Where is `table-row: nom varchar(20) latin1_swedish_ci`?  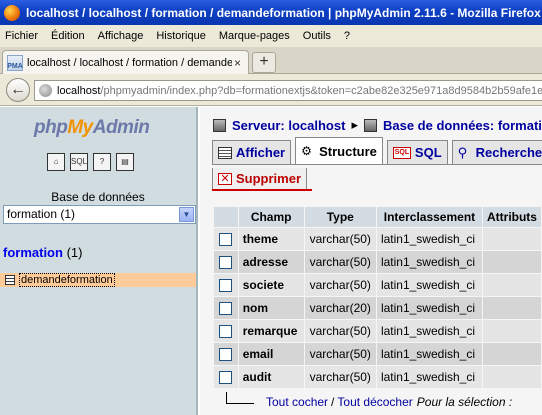
table-row: nom varchar(20) latin1_swedish_ci is located at coordinates (377, 308).